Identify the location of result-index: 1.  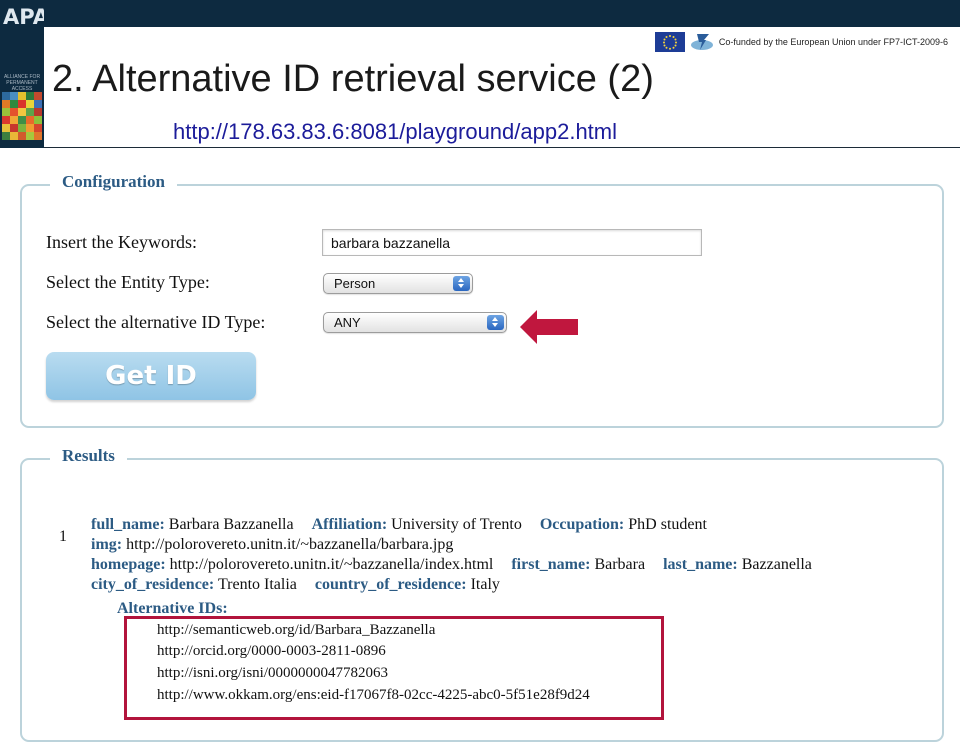
(63, 536).